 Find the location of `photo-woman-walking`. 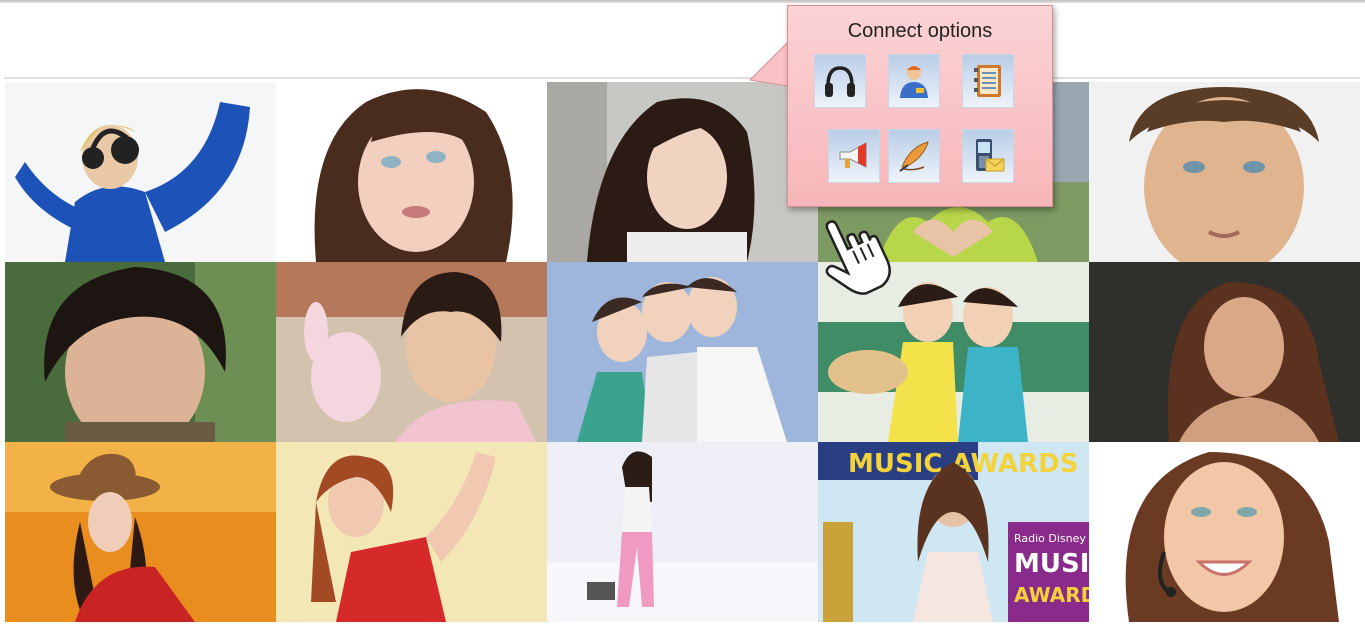

photo-woman-walking is located at coordinates (682, 532).